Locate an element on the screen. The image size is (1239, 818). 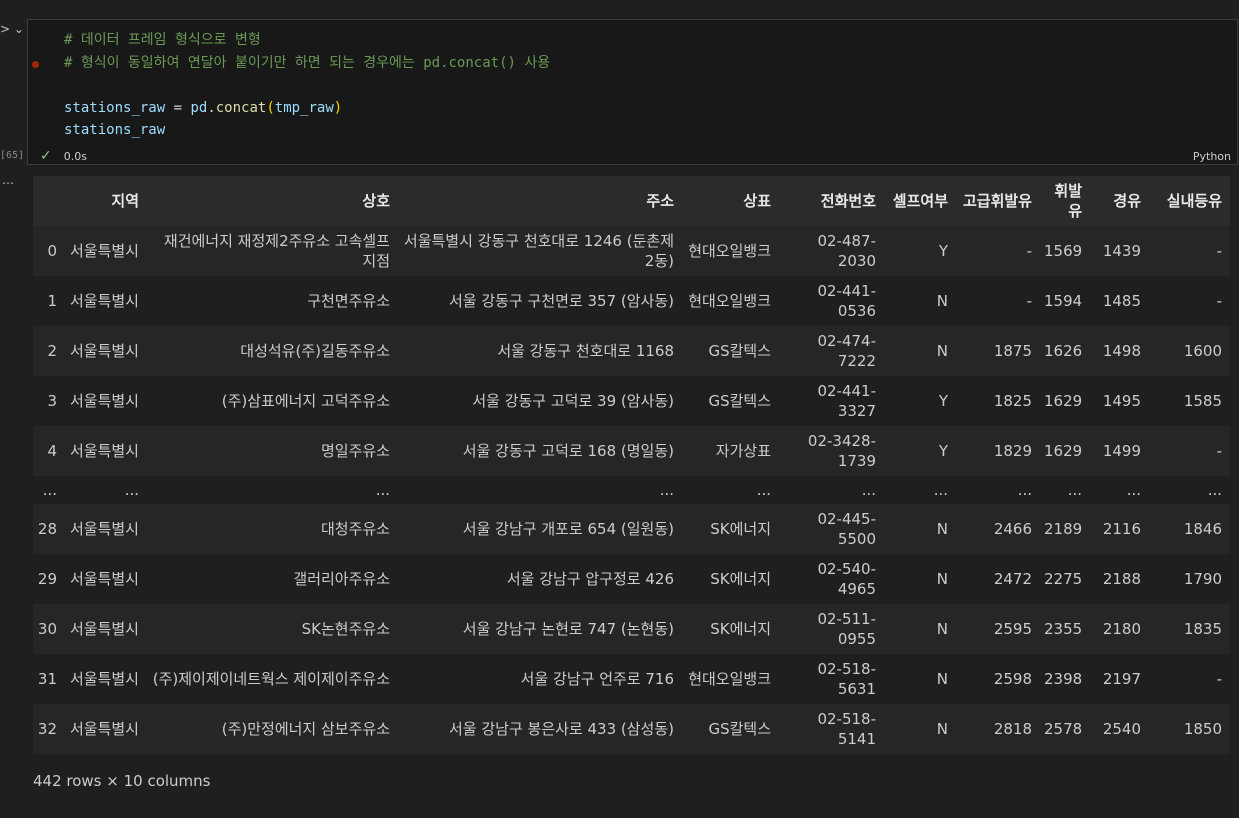
table-cell: 1835 is located at coordinates (1189, 629).